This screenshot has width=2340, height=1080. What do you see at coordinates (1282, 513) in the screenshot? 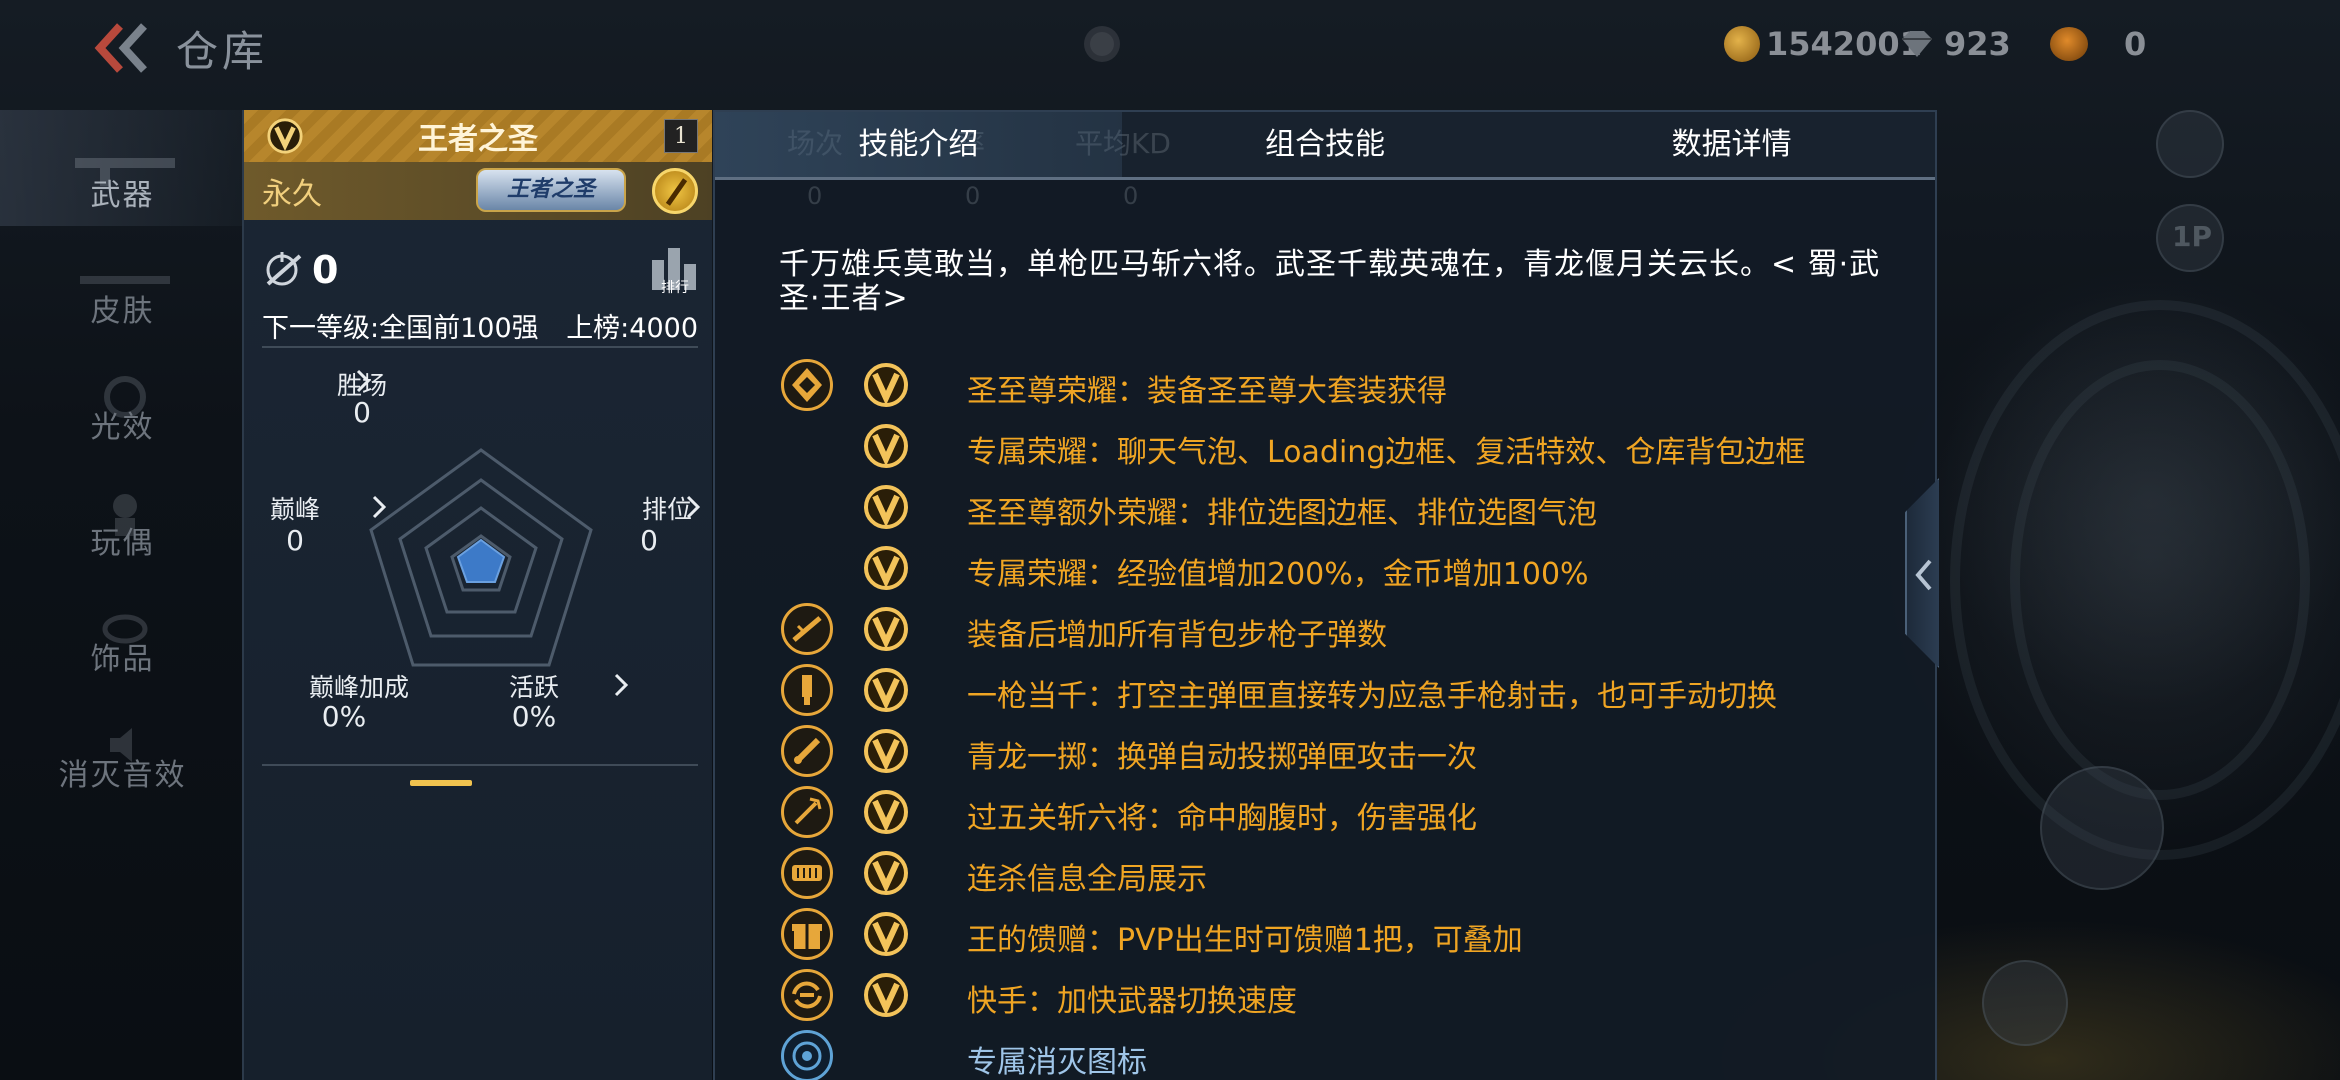
I see `skill-text: 圣至尊额外荣耀：排位选图边框、排位选图气泡` at bounding box center [1282, 513].